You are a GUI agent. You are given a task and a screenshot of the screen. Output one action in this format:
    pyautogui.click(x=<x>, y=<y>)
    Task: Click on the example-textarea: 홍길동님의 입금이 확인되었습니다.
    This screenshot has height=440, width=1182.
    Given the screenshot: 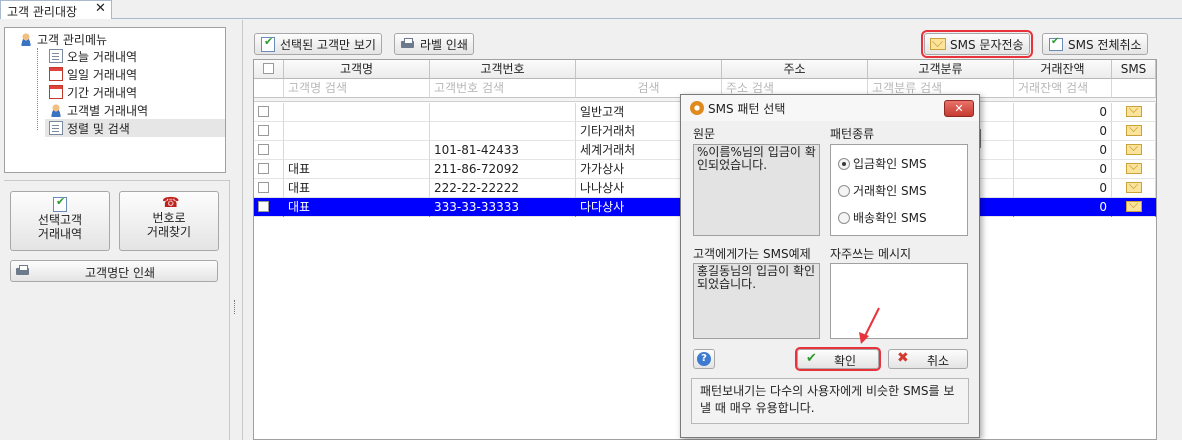 What is the action you would take?
    pyautogui.click(x=756, y=301)
    